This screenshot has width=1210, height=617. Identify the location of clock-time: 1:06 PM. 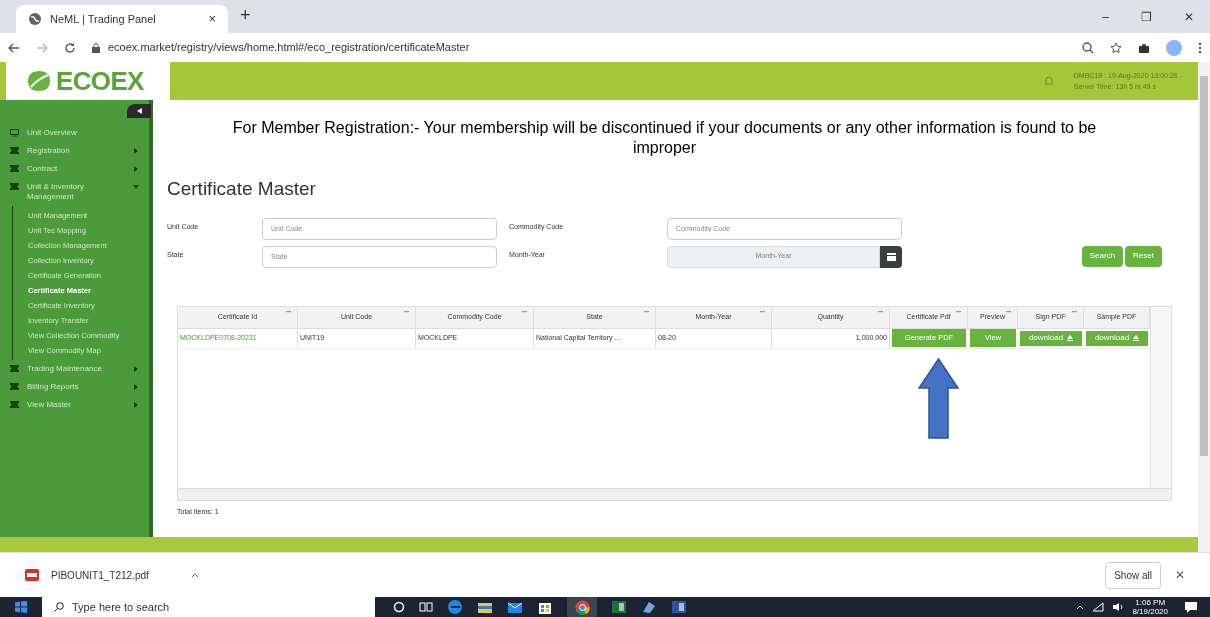
(1150, 602).